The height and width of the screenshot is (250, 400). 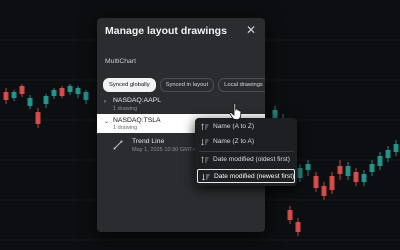 I want to click on menu-item-label: Date modified (newest first), so click(x=254, y=176).